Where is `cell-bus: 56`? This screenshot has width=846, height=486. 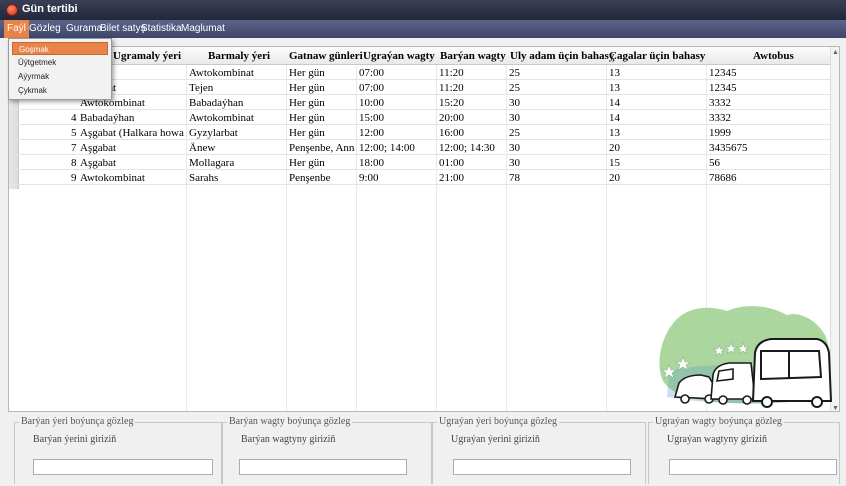 cell-bus: 56 is located at coordinates (714, 163).